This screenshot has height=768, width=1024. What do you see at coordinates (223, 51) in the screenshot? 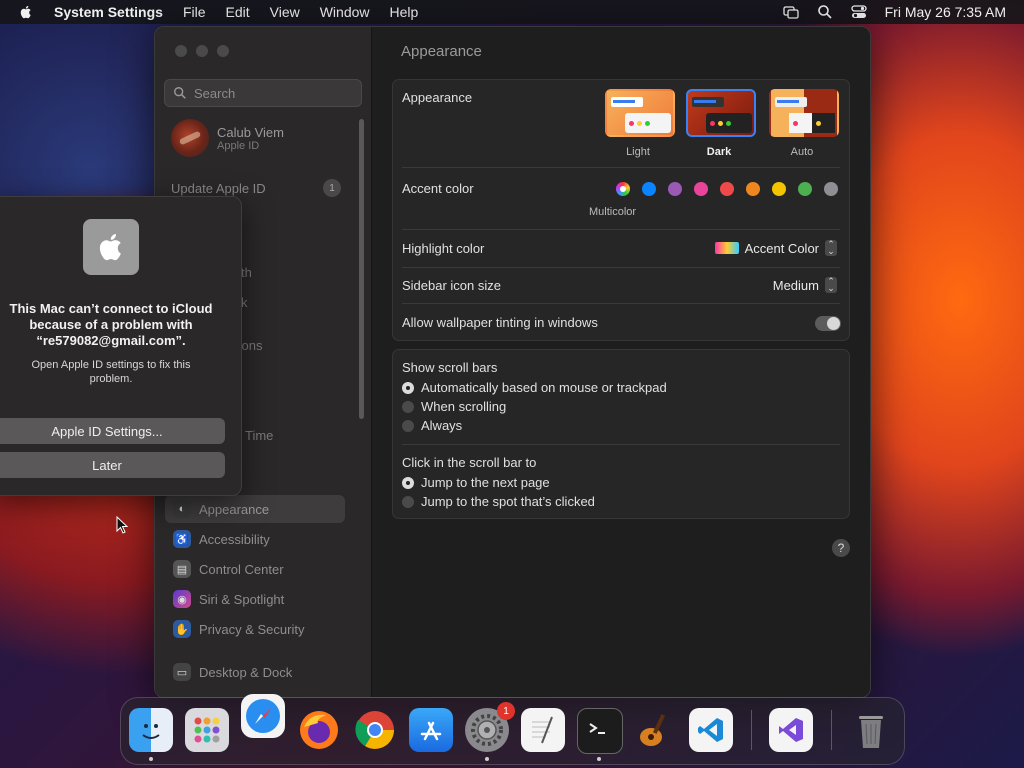
I see `zoom-window-button` at bounding box center [223, 51].